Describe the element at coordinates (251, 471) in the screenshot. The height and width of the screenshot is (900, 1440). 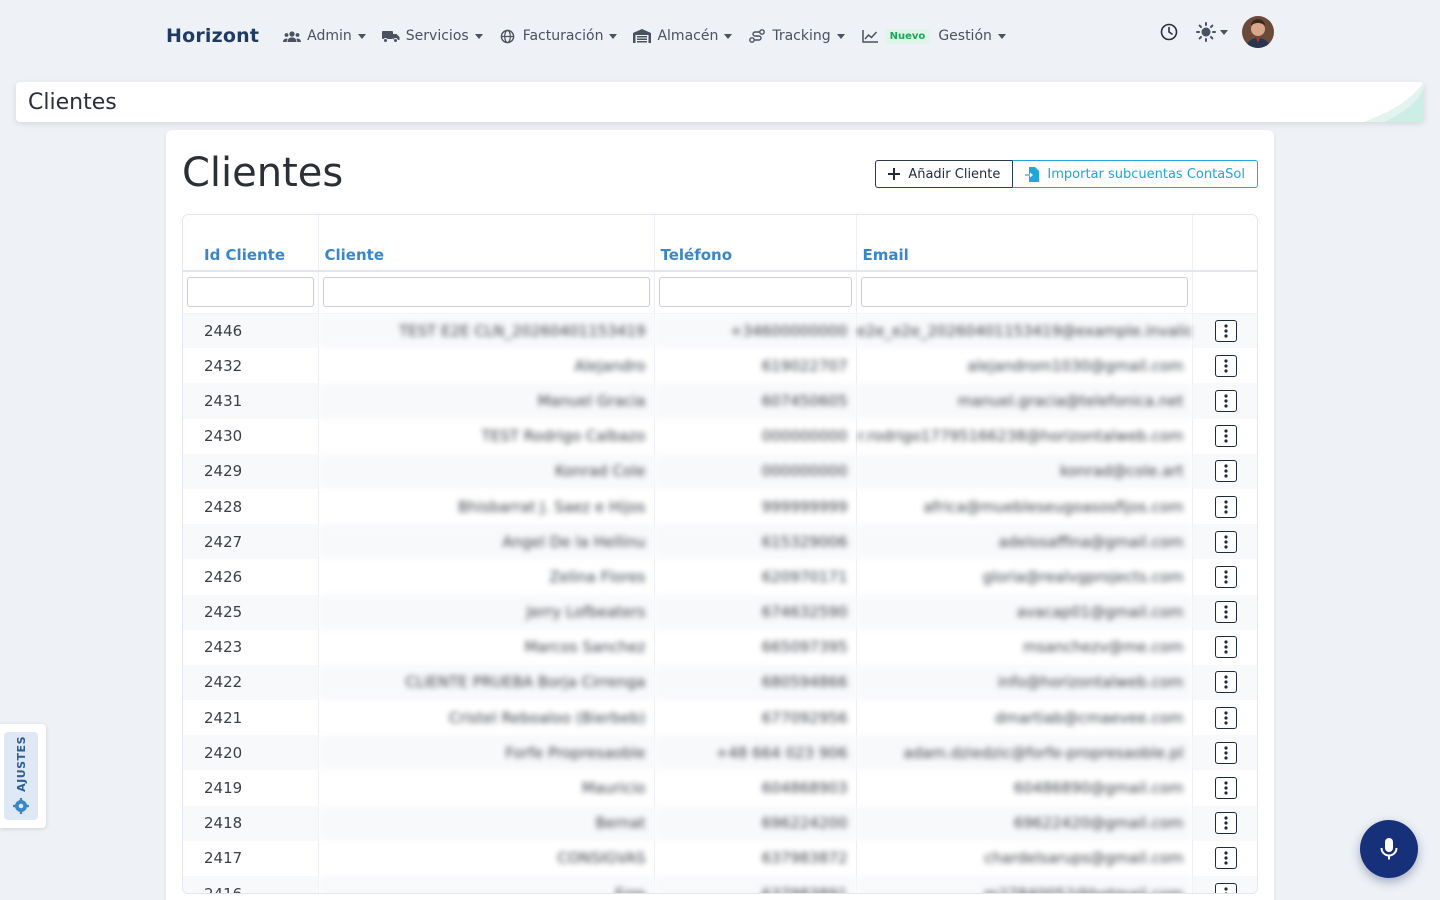
I see `cell-id: 2429` at that location.